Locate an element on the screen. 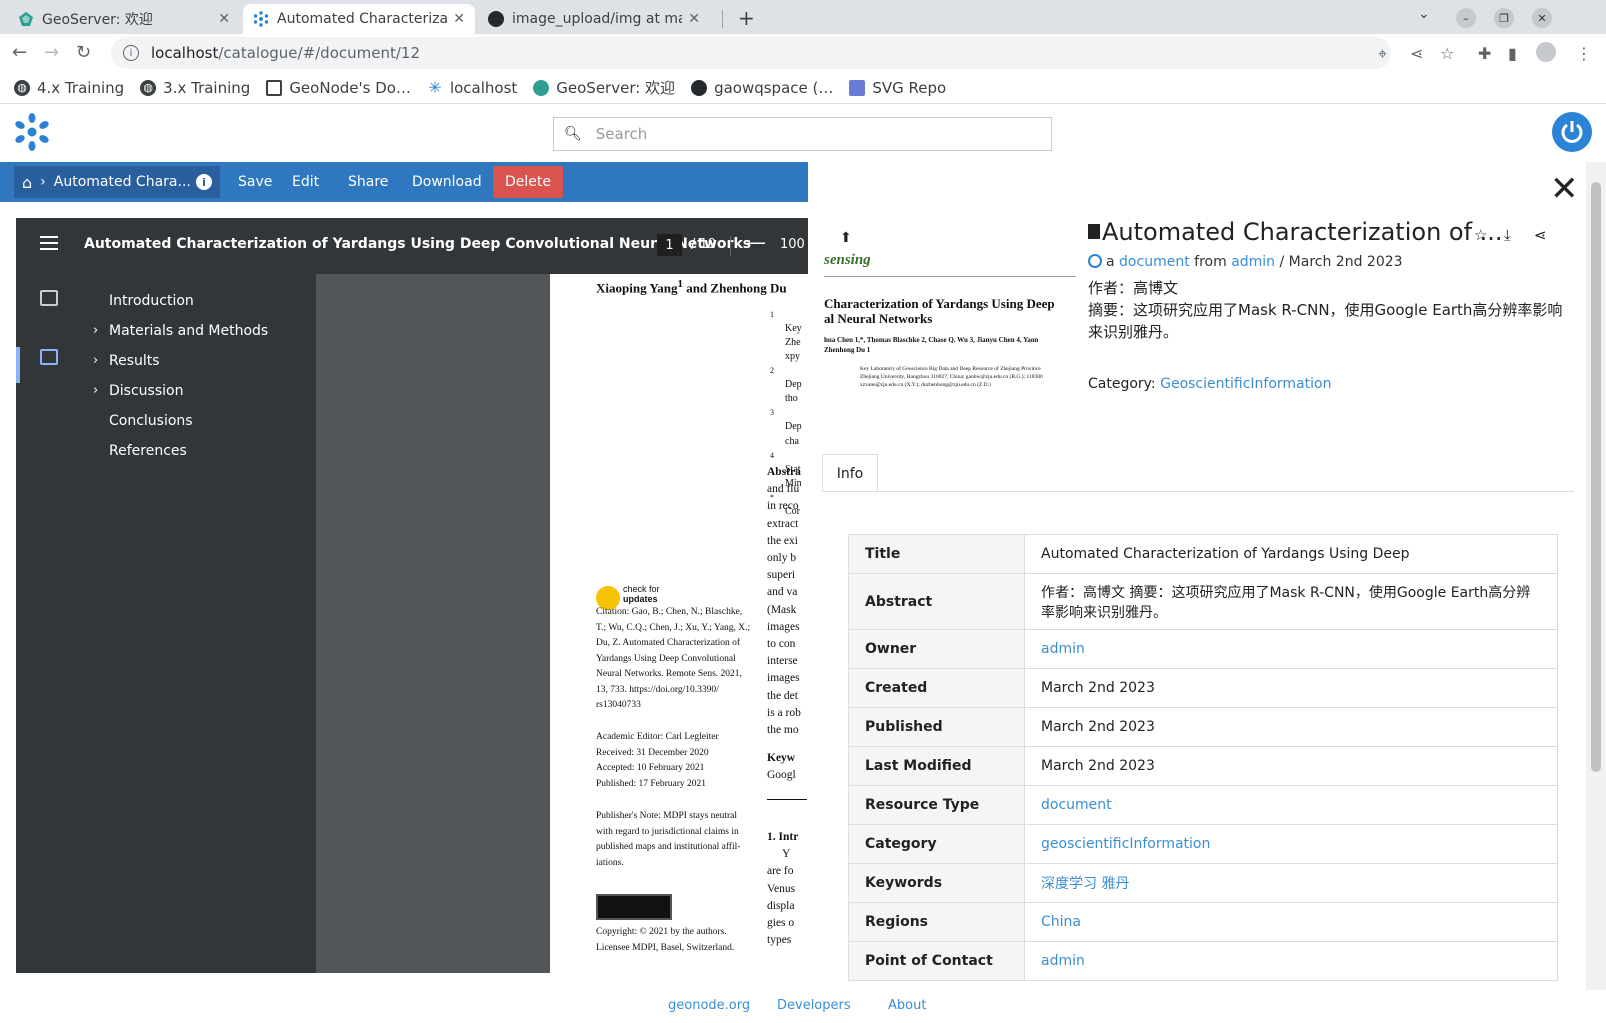 This screenshot has width=1606, height=1023. download-icon: ⤓ is located at coordinates (1507, 235).